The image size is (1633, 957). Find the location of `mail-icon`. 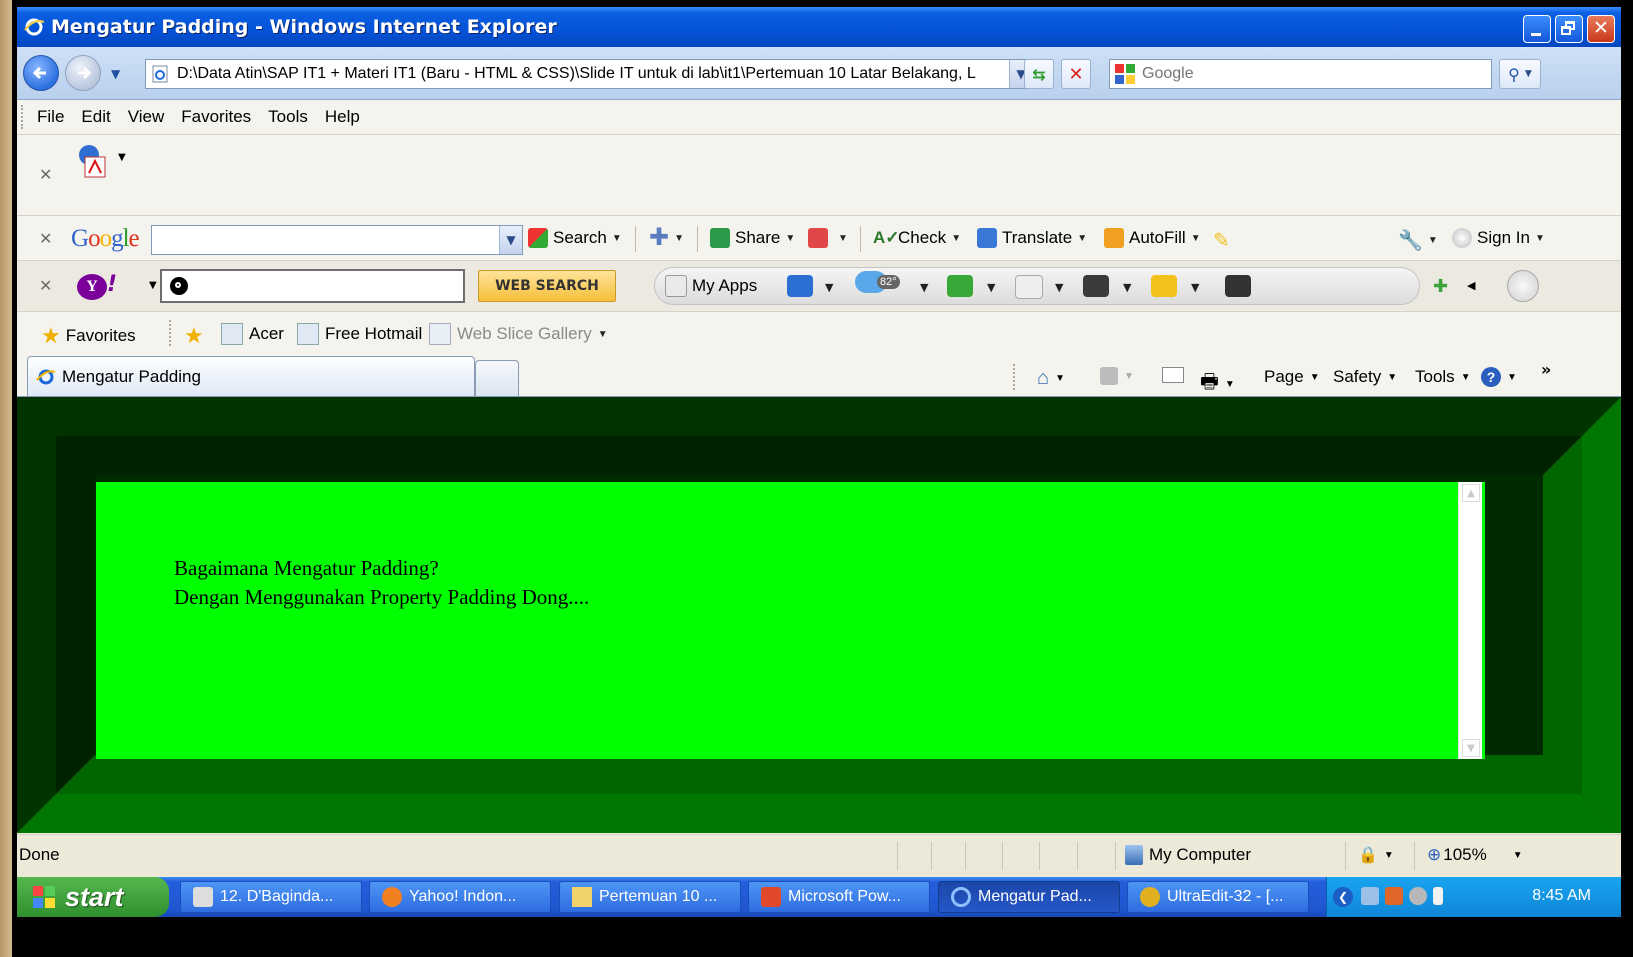

mail-icon is located at coordinates (800, 286).